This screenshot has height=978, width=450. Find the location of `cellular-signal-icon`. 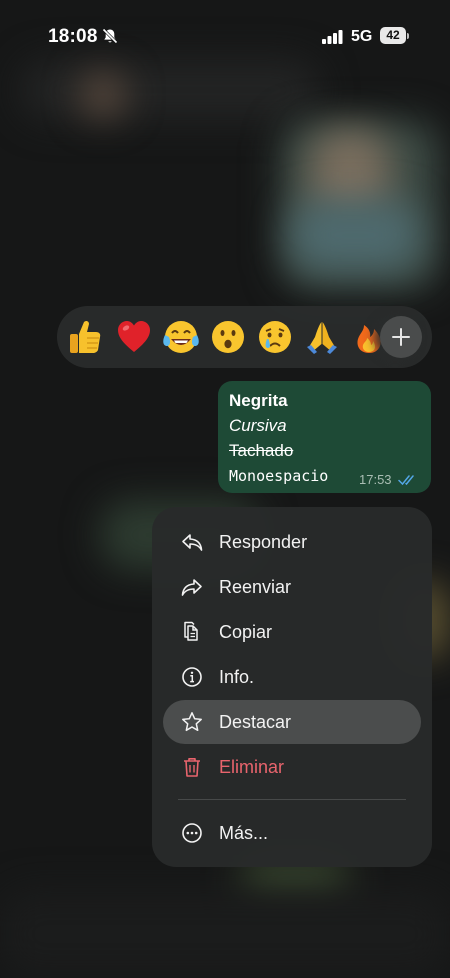

cellular-signal-icon is located at coordinates (332, 37).